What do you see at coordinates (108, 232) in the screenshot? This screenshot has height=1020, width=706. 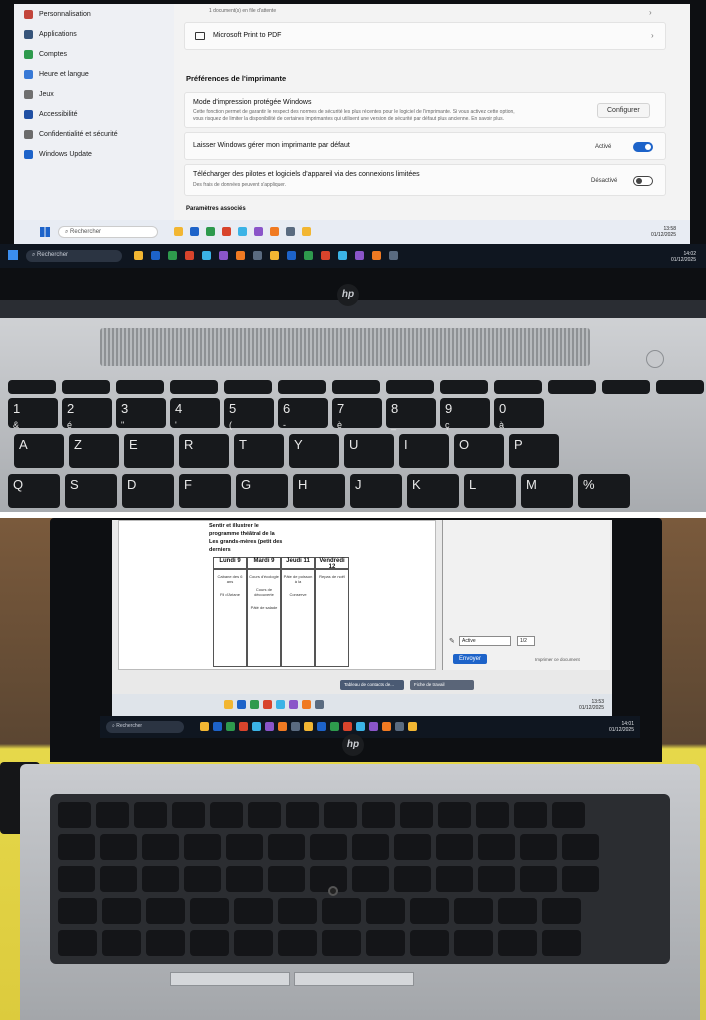 I see `inner-search-box: ⌕ Rechercher` at bounding box center [108, 232].